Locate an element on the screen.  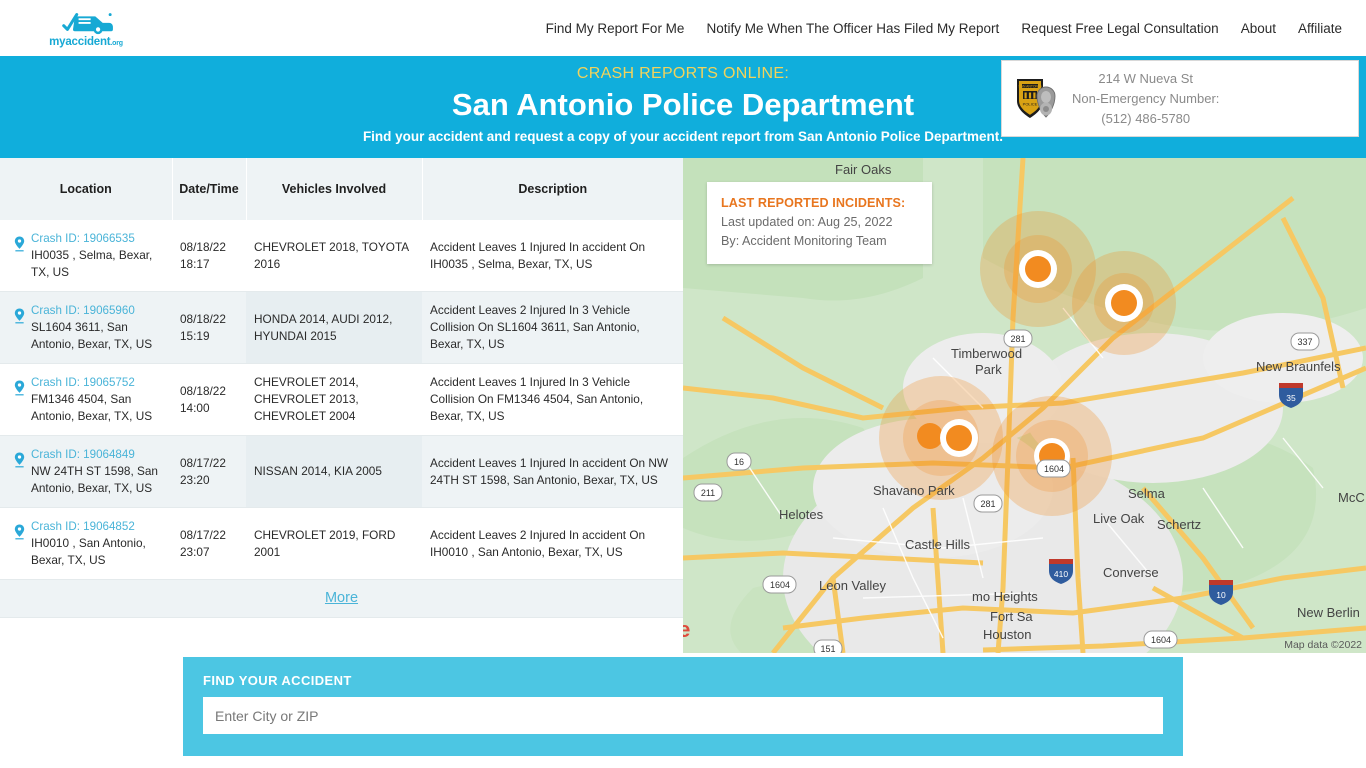
find-accident-panel: FIND YOUR ACCIDENT is located at coordinates (683, 706).